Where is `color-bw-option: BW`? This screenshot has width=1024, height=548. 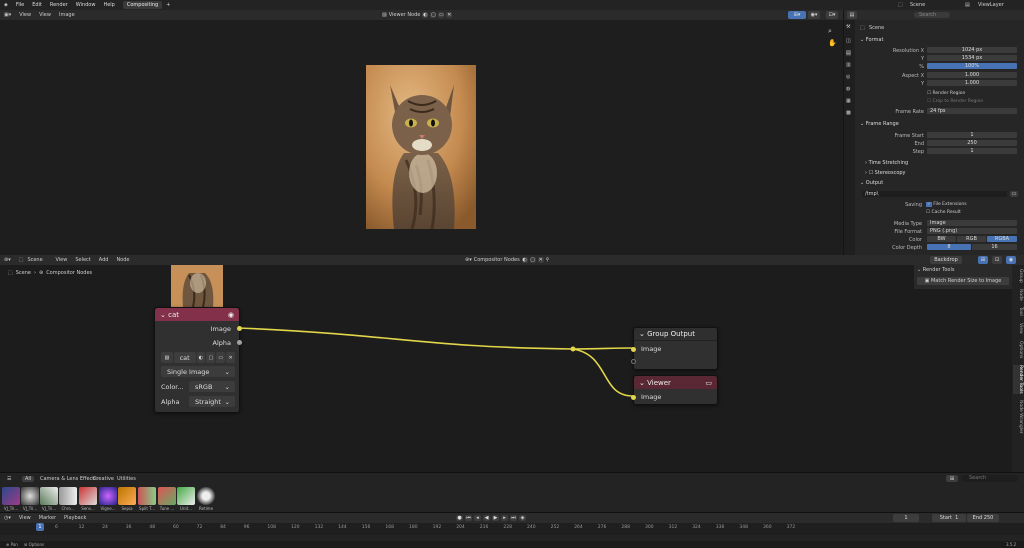
color-bw-option: BW is located at coordinates (941, 239).